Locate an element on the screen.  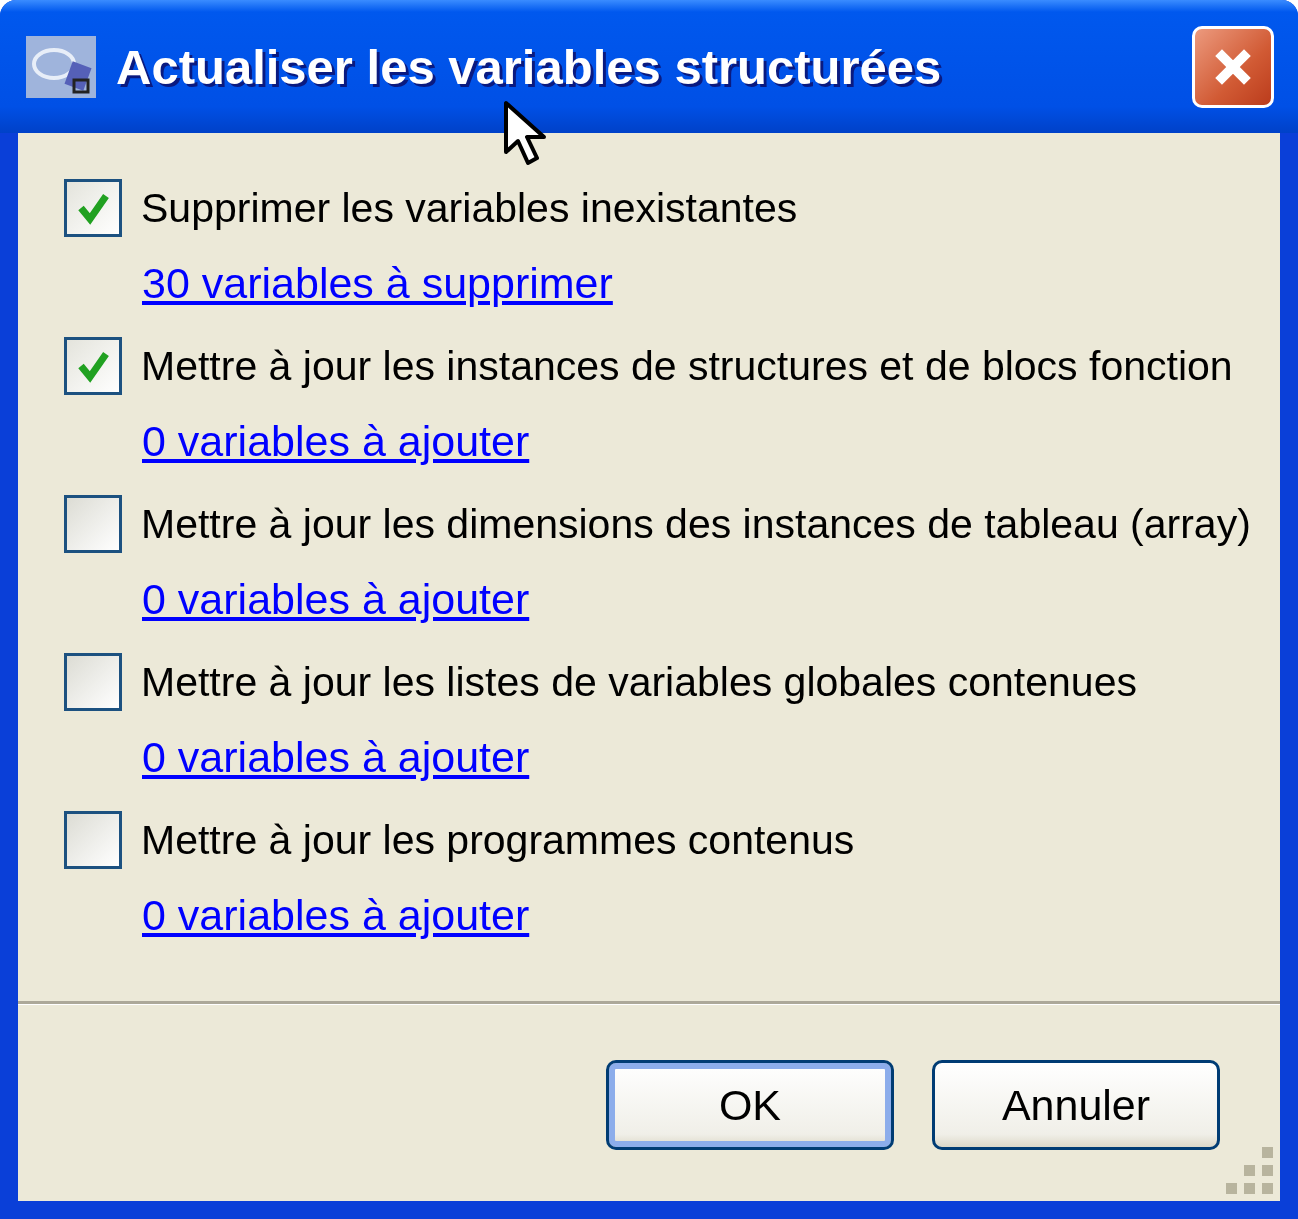
window-title: Actualiser les variables structurées is located at coordinates (529, 66).